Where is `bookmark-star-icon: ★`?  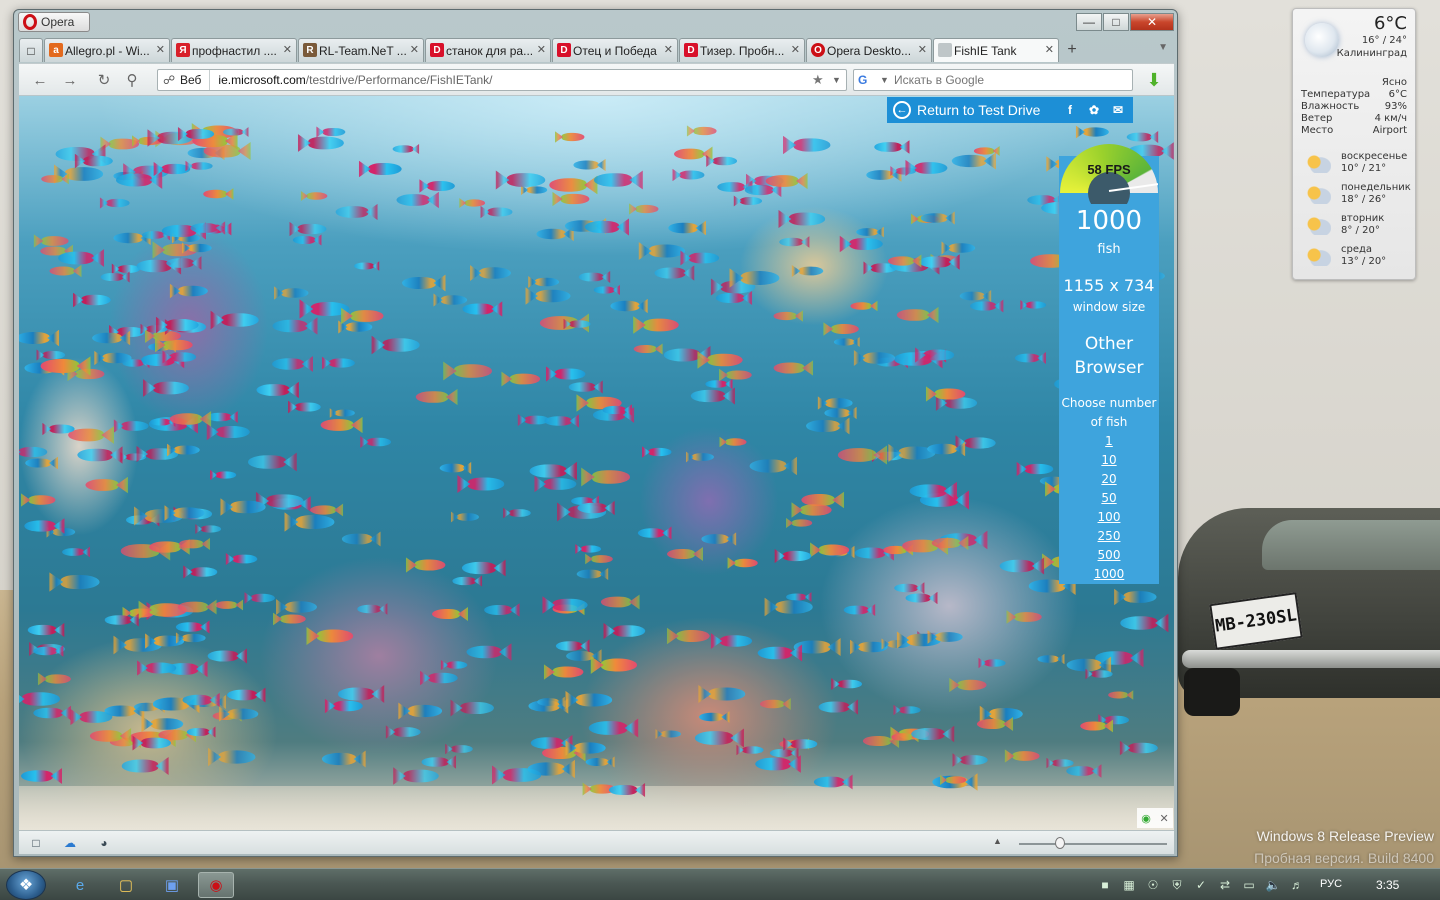 bookmark-star-icon: ★ is located at coordinates (822, 80).